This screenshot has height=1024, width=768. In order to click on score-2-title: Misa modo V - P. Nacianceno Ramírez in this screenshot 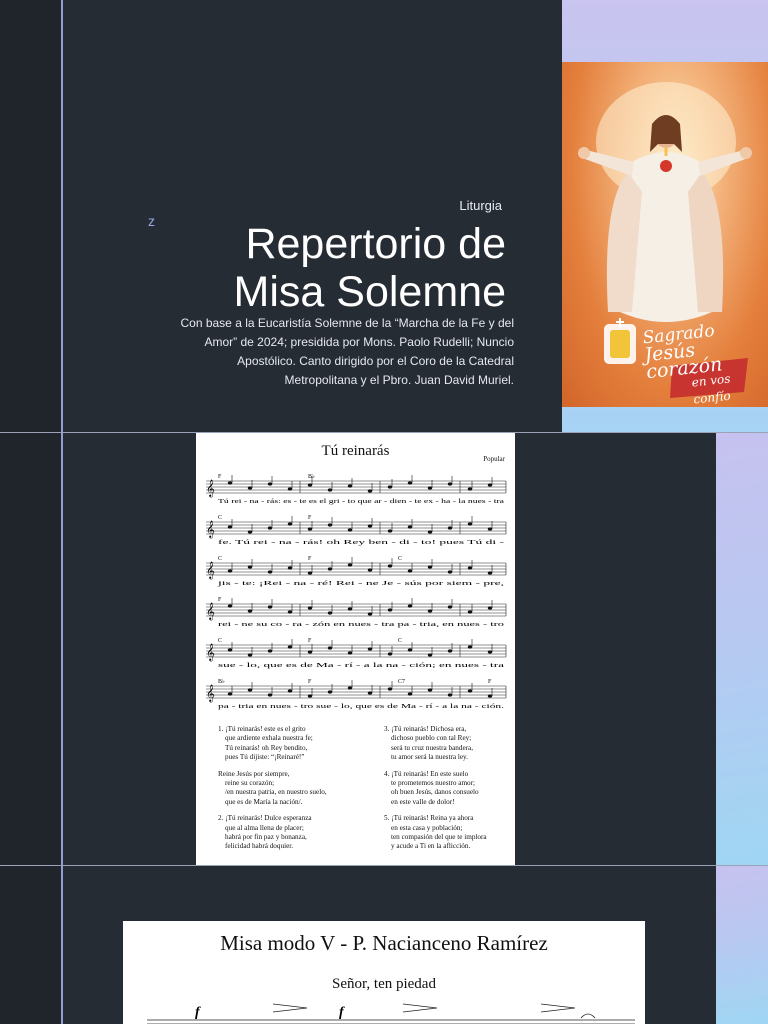, I will do `click(384, 943)`.